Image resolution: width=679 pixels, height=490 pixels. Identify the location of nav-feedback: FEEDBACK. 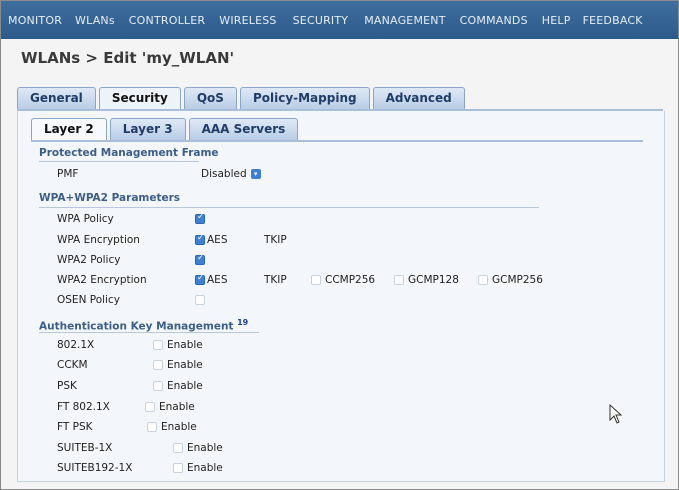
(613, 20).